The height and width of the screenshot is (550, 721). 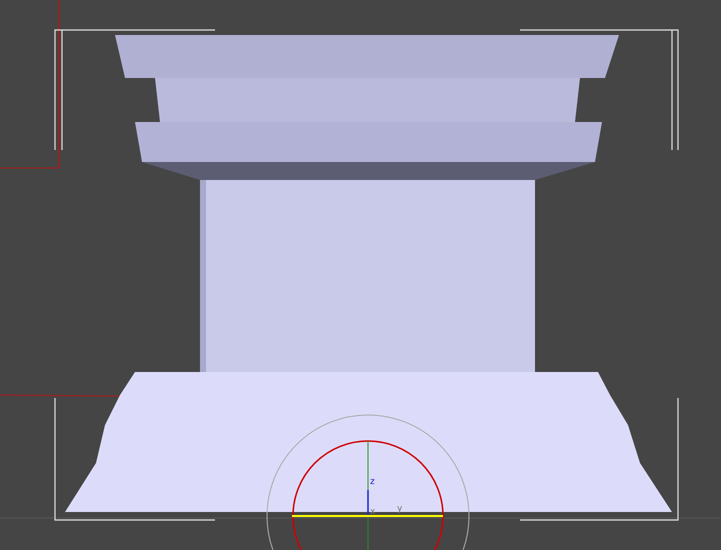 I want to click on axis-label: x, so click(x=373, y=512).